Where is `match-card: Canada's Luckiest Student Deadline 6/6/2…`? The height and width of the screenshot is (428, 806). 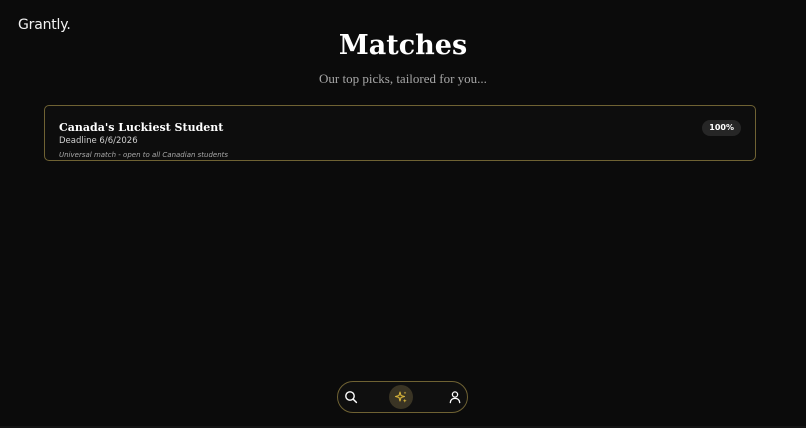 match-card: Canada's Luckiest Student Deadline 6/6/2… is located at coordinates (400, 133).